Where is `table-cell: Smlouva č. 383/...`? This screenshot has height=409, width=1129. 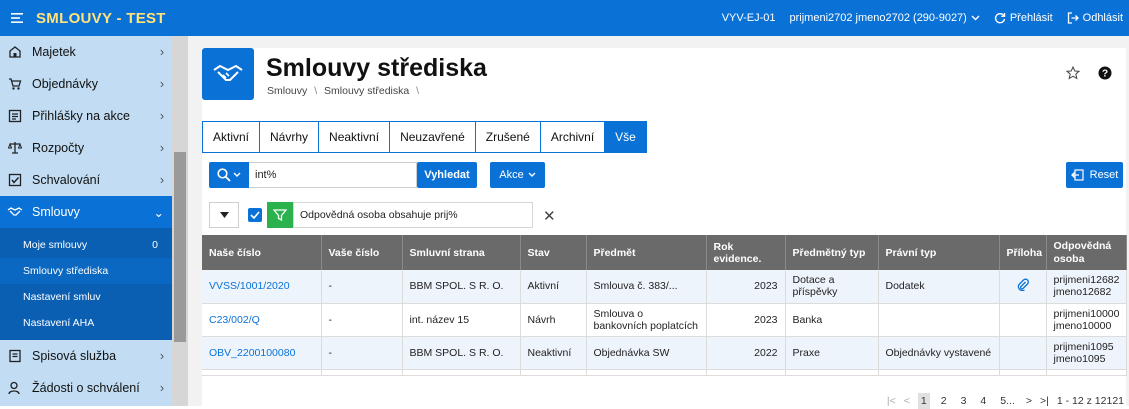
table-cell: Smlouva č. 383/... is located at coordinates (646, 287).